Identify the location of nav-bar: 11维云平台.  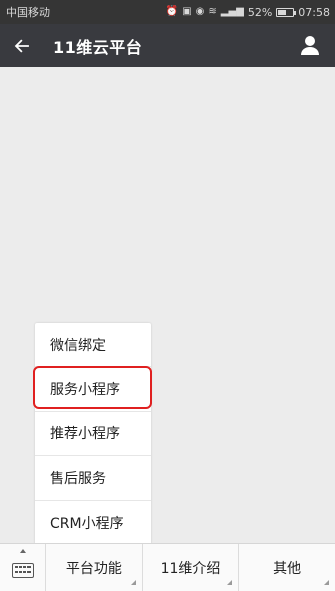
(167, 45).